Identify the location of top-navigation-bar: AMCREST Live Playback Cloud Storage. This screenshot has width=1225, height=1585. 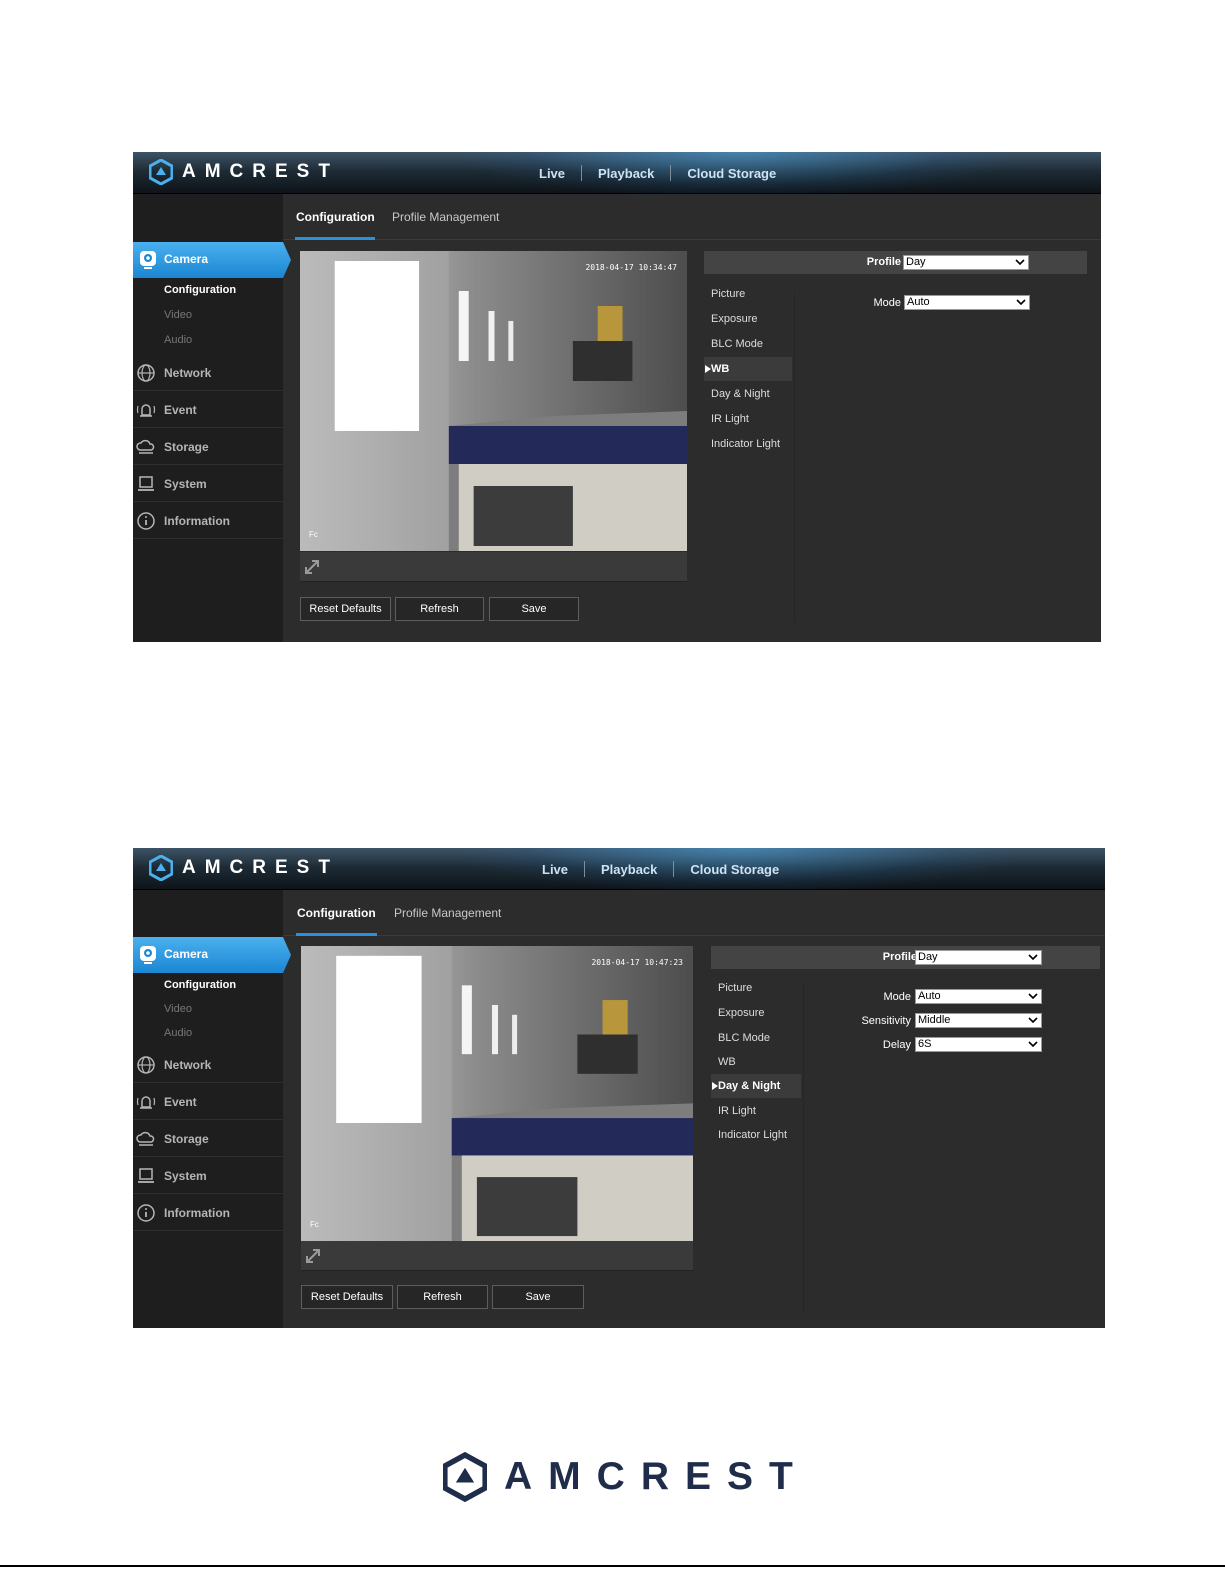
(619, 869).